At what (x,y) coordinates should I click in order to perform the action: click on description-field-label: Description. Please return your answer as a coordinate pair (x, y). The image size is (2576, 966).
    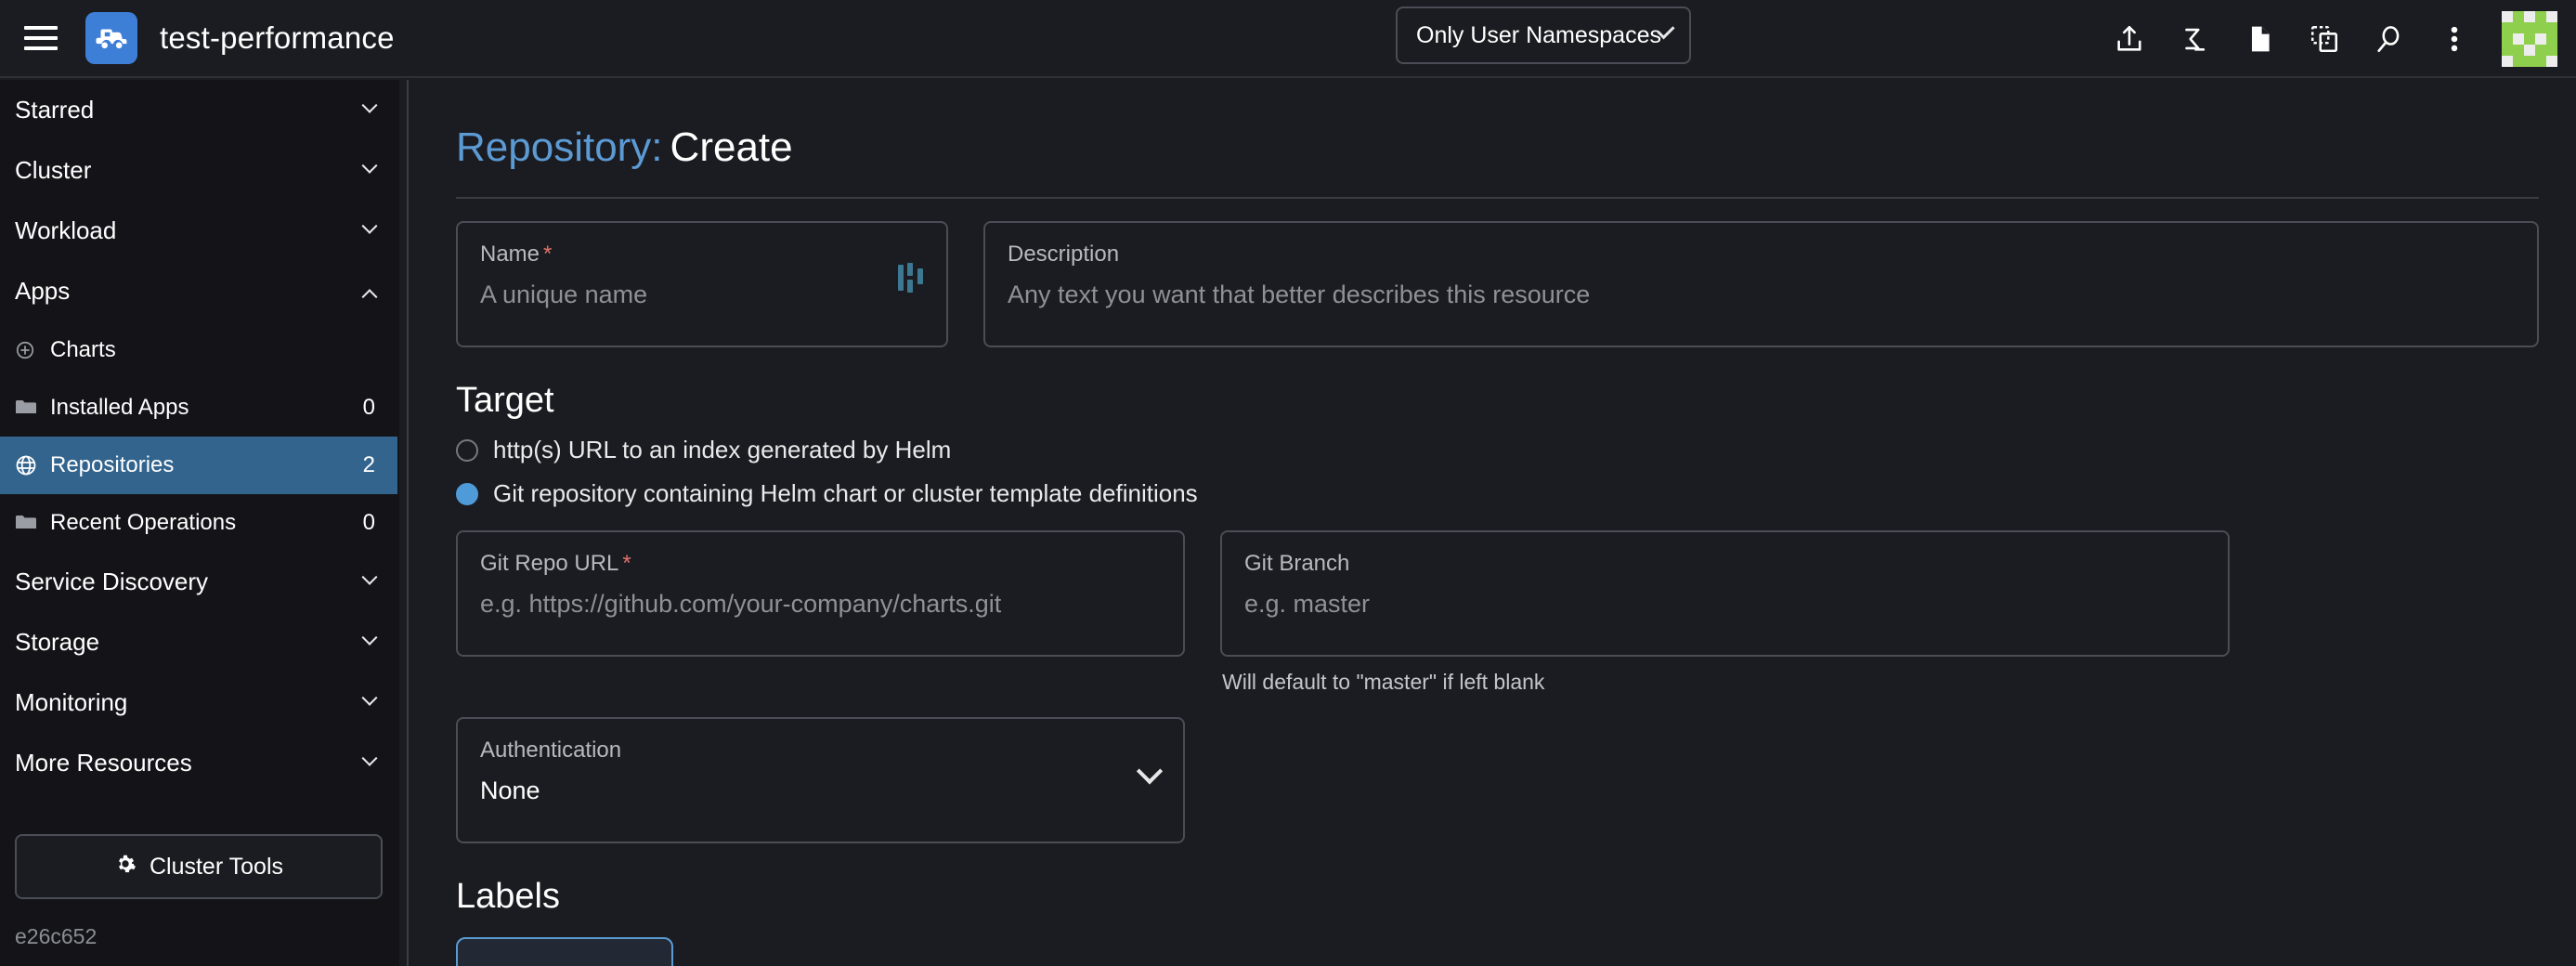
    Looking at the image, I should click on (1064, 255).